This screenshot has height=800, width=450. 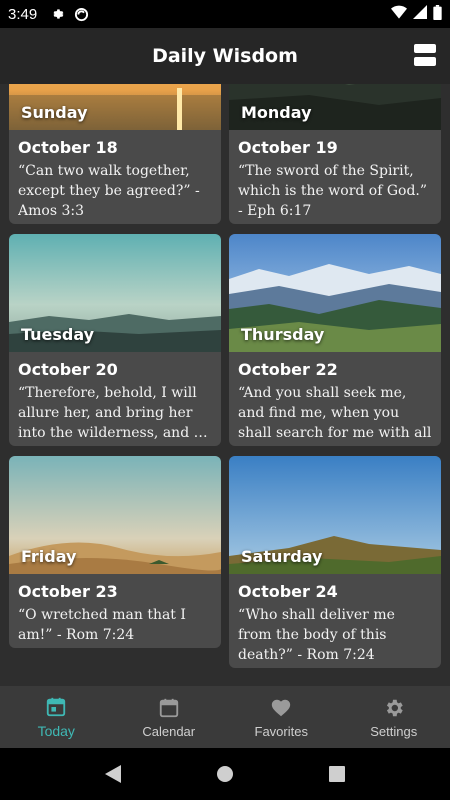 What do you see at coordinates (288, 147) in the screenshot?
I see `card-date: October 19` at bounding box center [288, 147].